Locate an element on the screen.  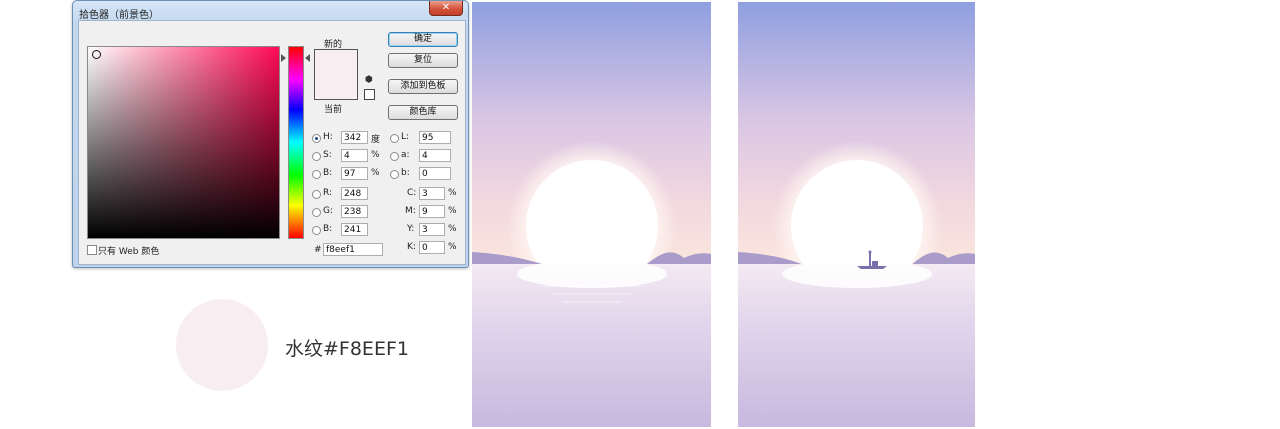
yellow-unit: % is located at coordinates (452, 229).